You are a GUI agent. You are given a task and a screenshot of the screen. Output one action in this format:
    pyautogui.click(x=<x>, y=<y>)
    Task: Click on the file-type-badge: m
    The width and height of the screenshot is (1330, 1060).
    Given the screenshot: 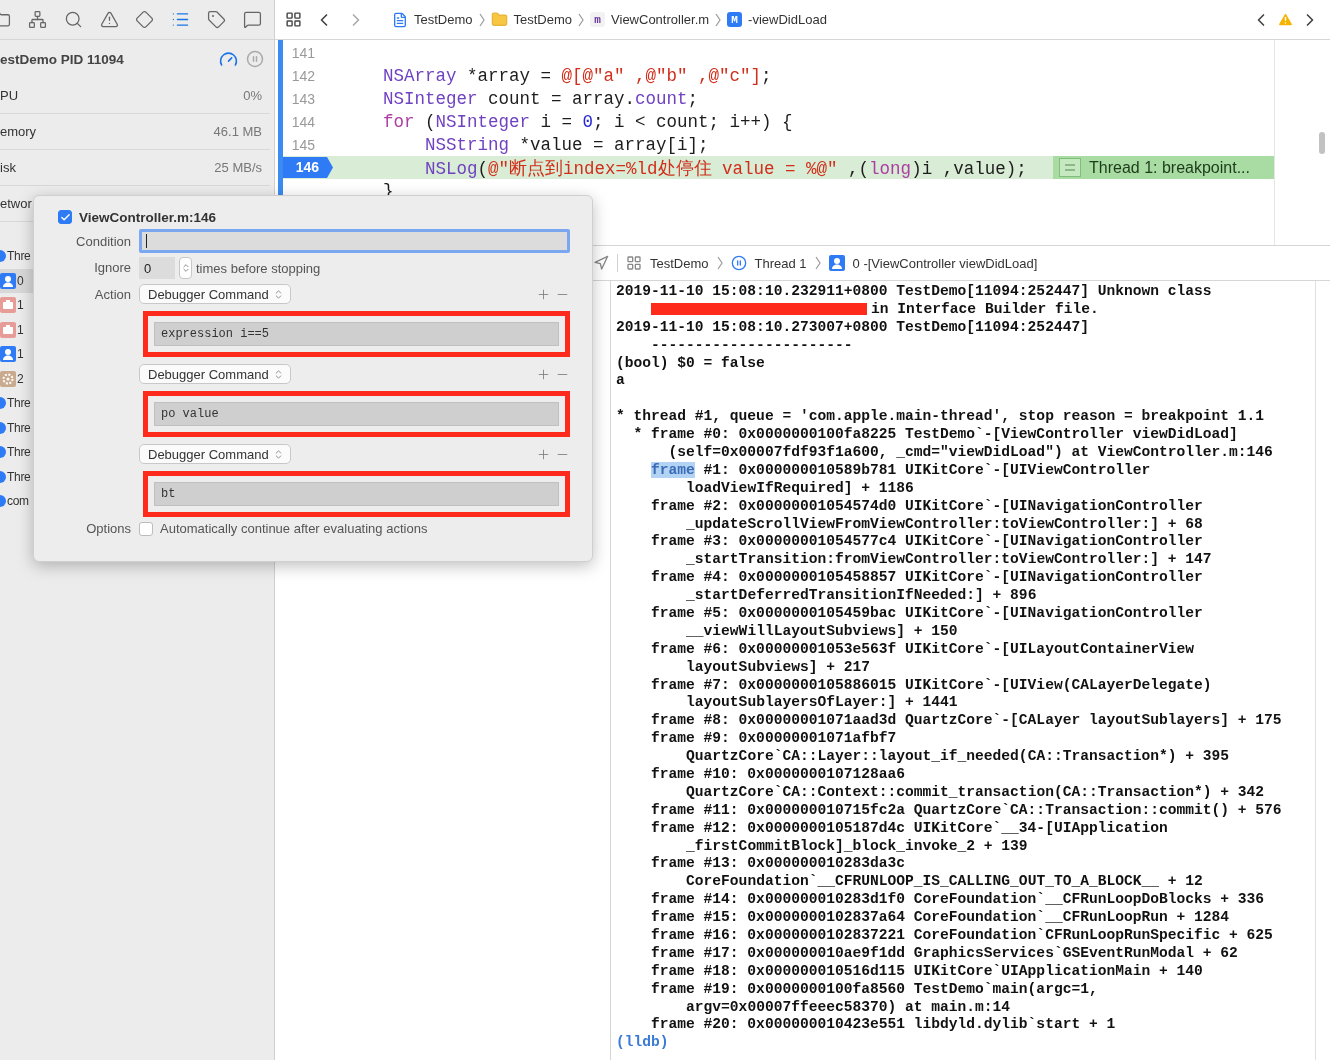 What is the action you would take?
    pyautogui.click(x=598, y=19)
    